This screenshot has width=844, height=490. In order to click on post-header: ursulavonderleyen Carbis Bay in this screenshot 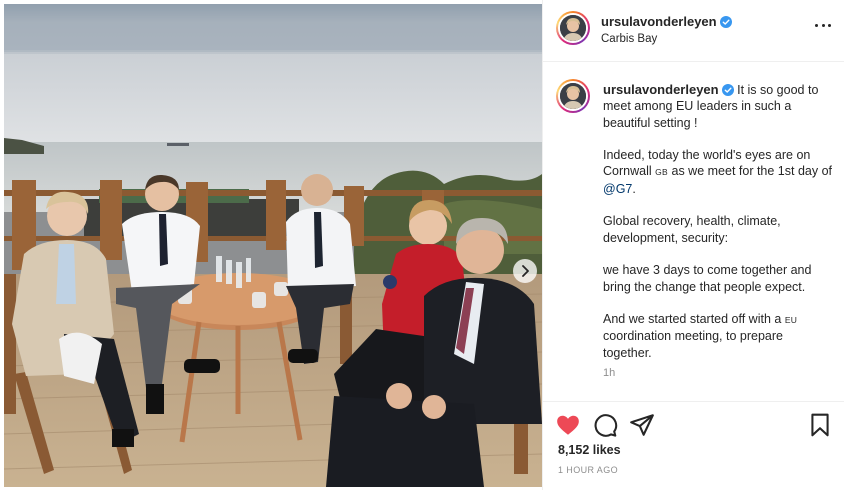, I will do `click(693, 31)`.